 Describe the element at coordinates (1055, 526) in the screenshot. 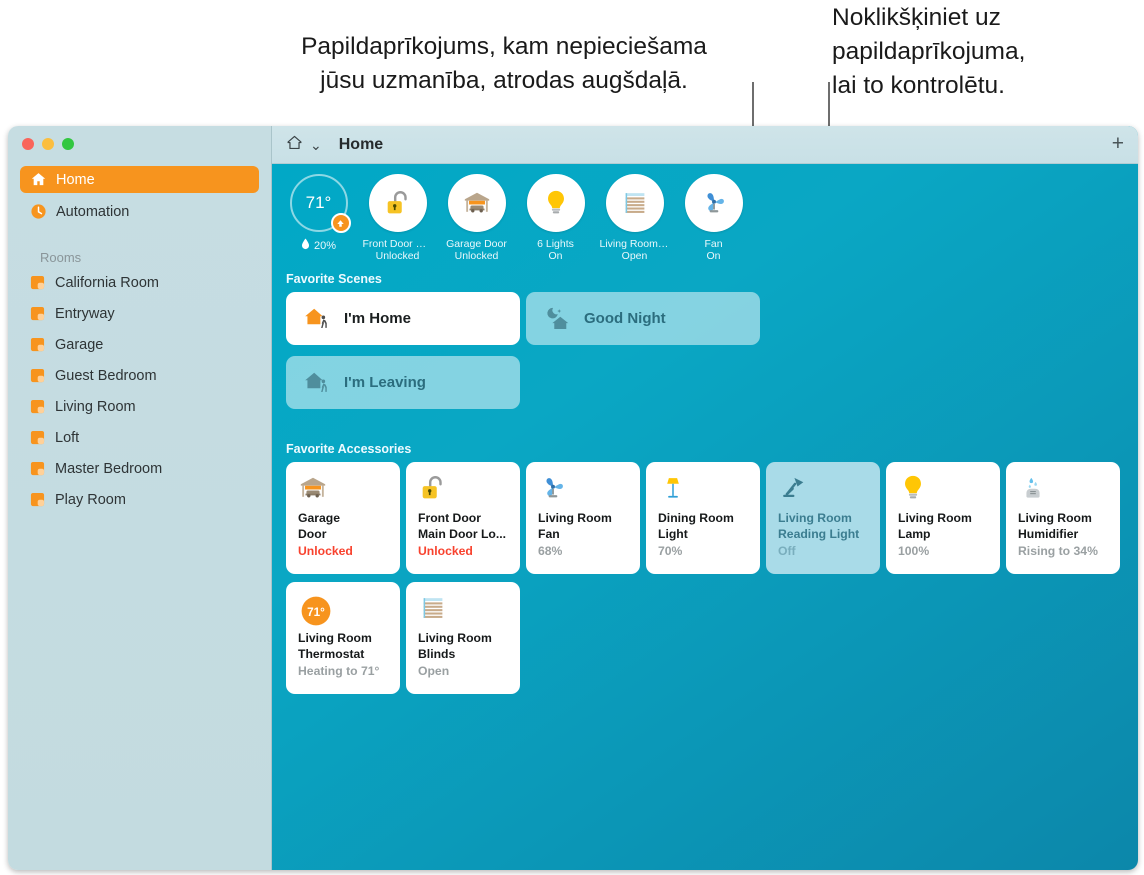

I see `accessory-title: Living Room Humidifier` at that location.